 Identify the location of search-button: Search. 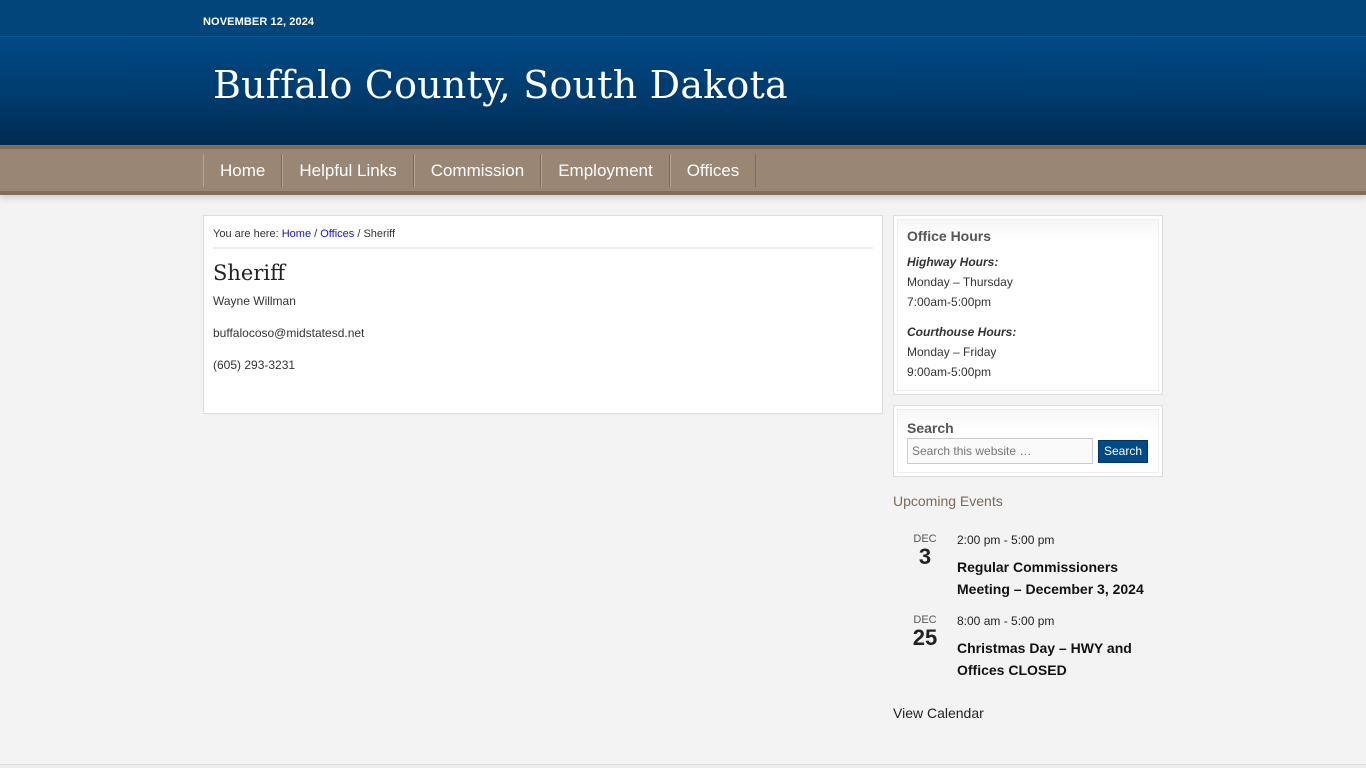
(1123, 451).